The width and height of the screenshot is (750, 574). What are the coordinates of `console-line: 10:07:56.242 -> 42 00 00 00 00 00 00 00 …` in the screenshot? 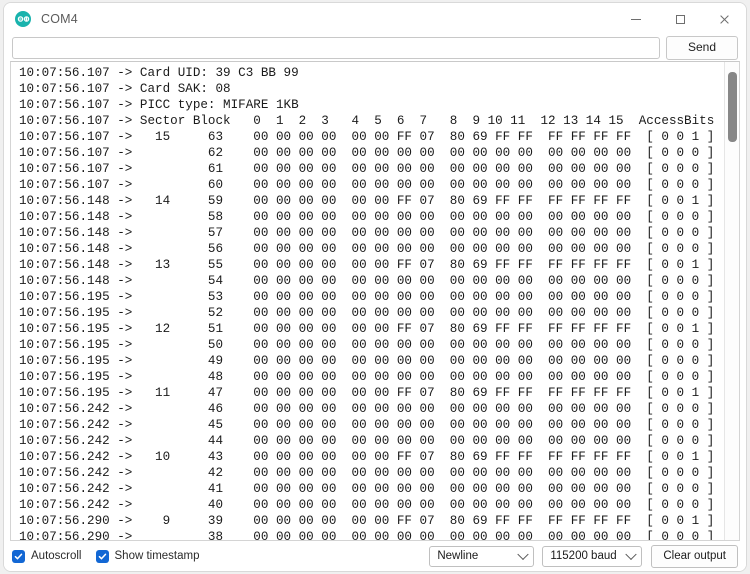 It's located at (367, 473).